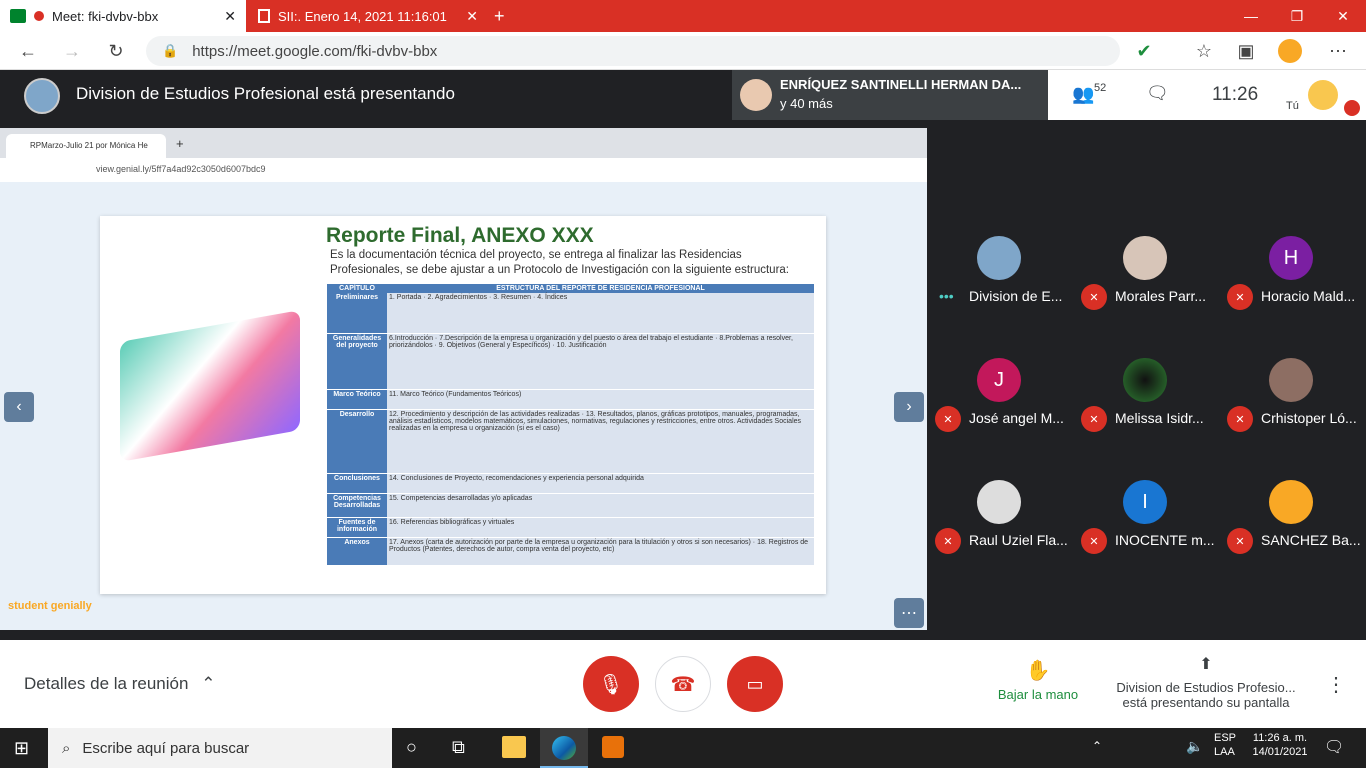 This screenshot has width=1366, height=768. Describe the element at coordinates (460, 235) in the screenshot. I see `slide-title: Reporte Final, ANEXO XXX` at that location.